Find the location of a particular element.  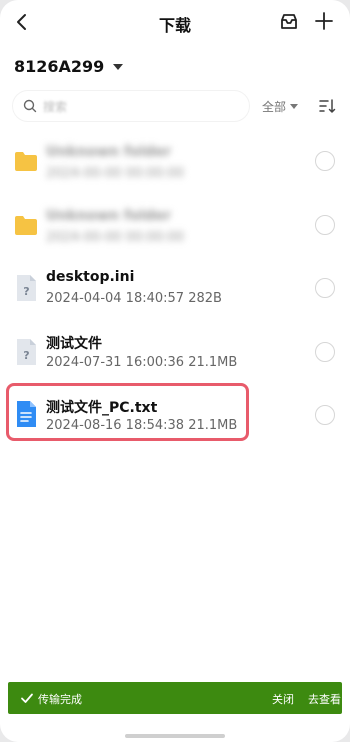

inbox-icon is located at coordinates (289, 21).